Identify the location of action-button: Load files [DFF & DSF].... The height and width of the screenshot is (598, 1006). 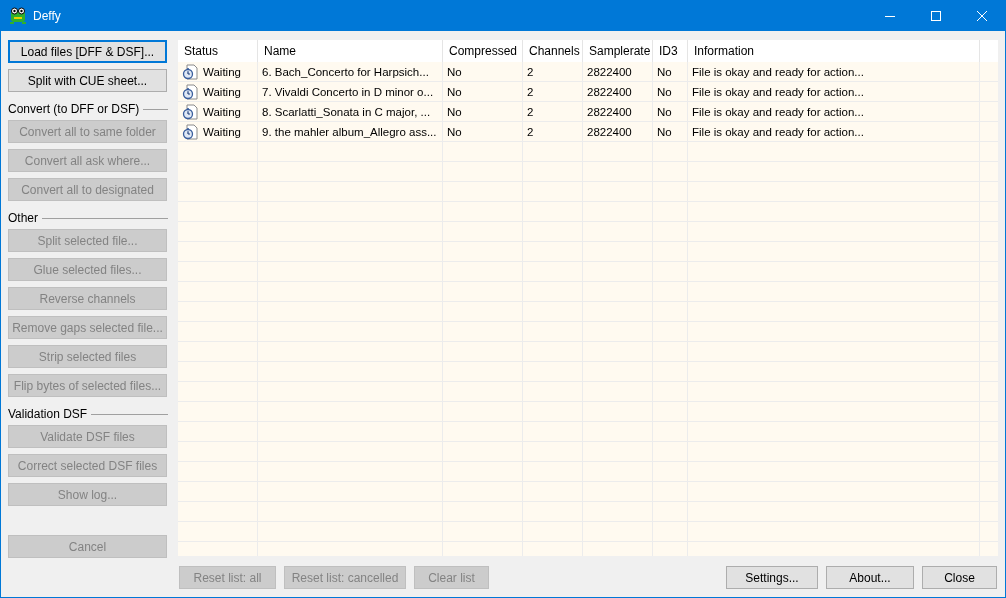
(87, 51).